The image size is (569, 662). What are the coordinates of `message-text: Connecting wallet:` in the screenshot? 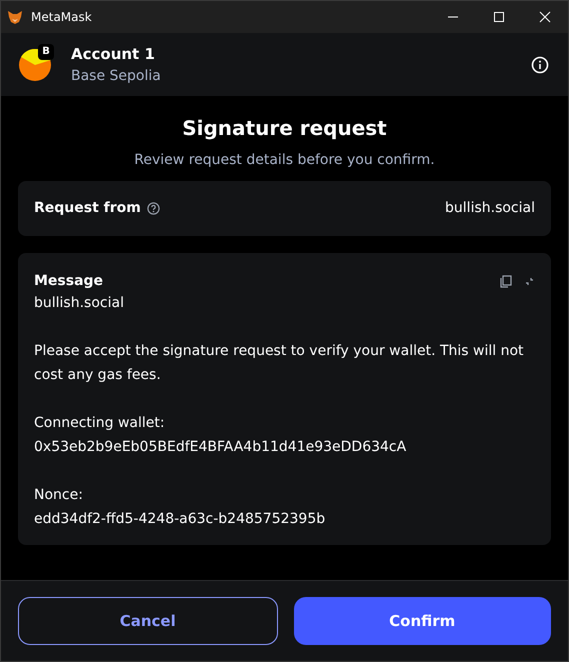 It's located at (100, 423).